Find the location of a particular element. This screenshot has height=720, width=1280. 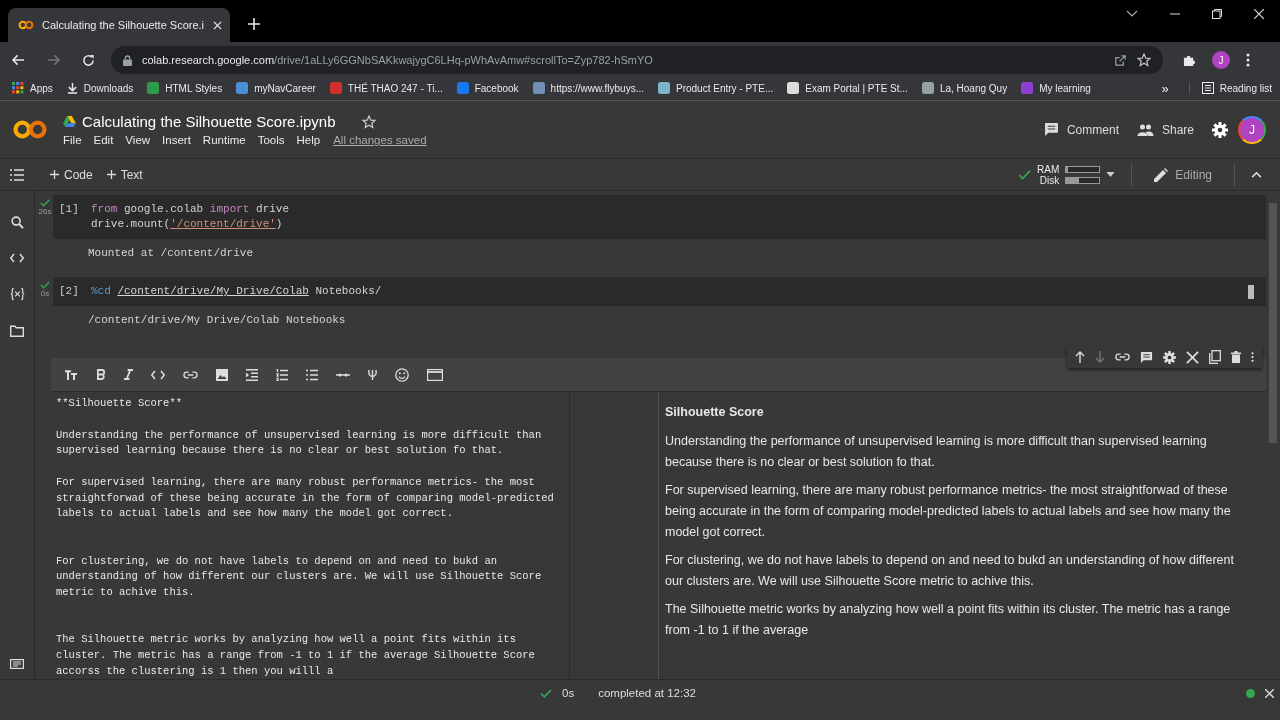

menu-item: View is located at coordinates (138, 140).